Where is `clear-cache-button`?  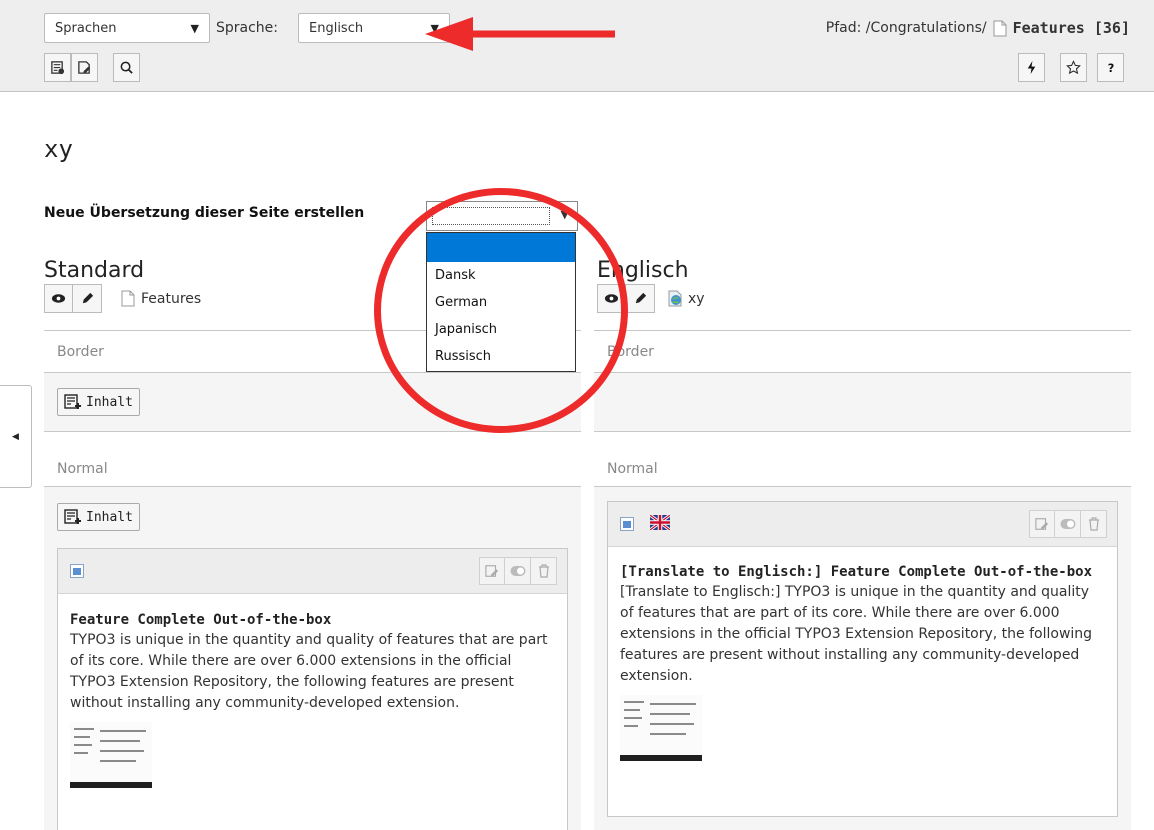
clear-cache-button is located at coordinates (57, 67).